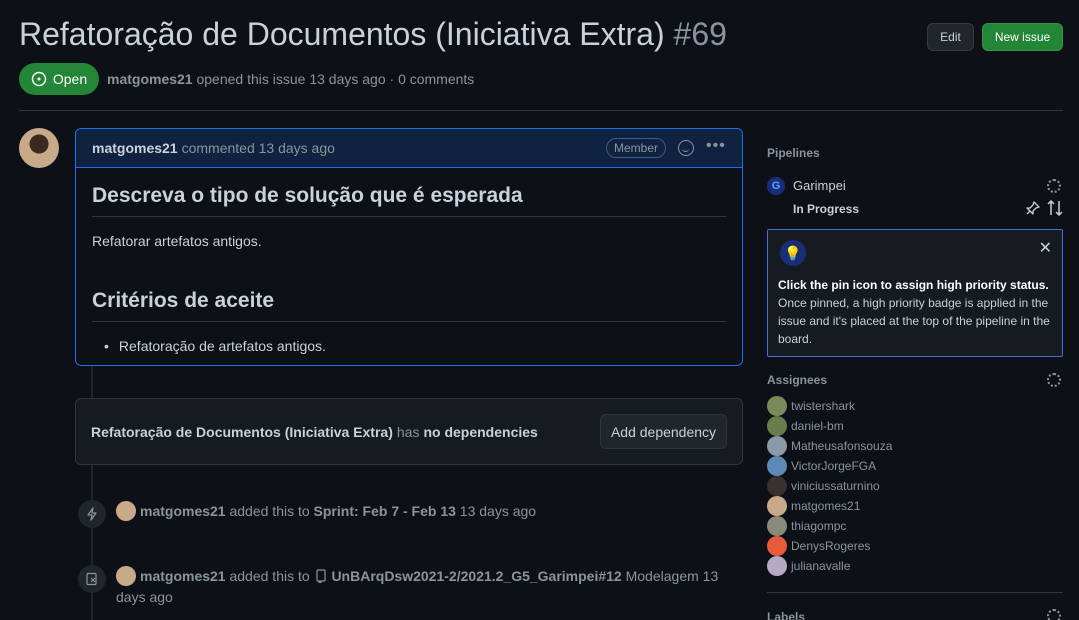 The image size is (1079, 620). I want to click on lightbulb-icon: 💡, so click(793, 253).